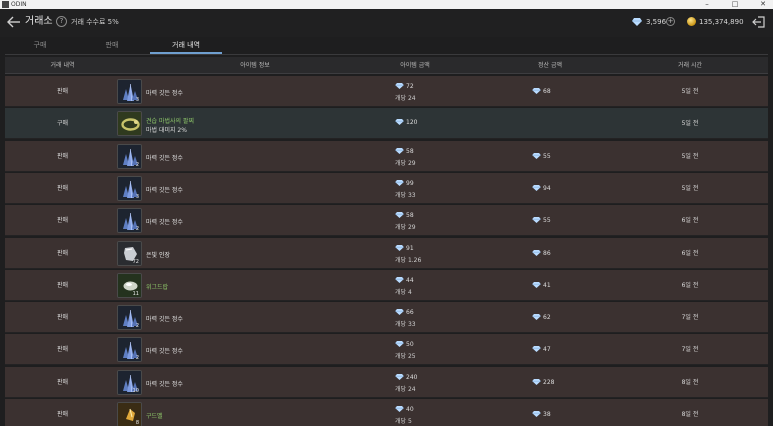 This screenshot has width=773, height=426. I want to click on item-price: 40, so click(404, 409).